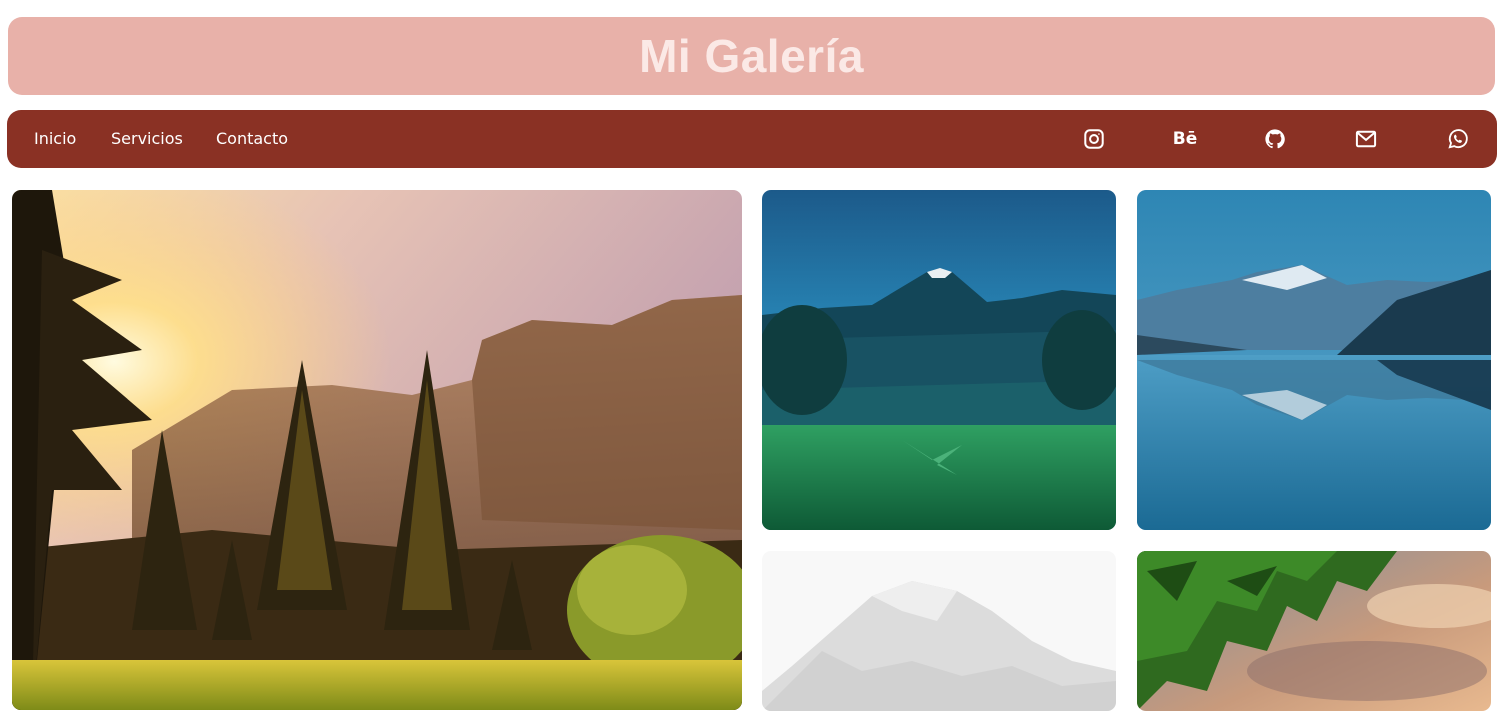 The width and height of the screenshot is (1500, 711). I want to click on page-title: Mi Galería, so click(751, 56).